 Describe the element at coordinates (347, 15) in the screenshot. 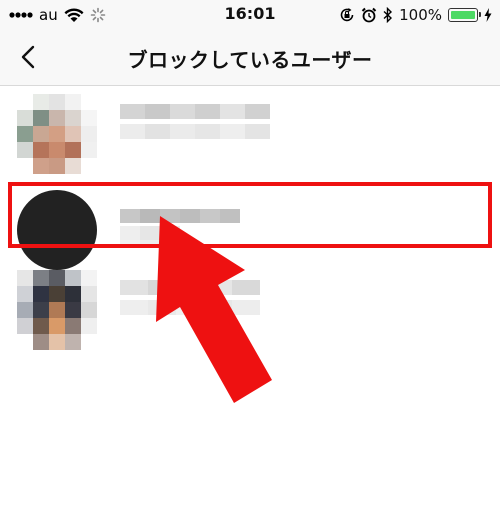

I see `orientation-lock-icon` at that location.